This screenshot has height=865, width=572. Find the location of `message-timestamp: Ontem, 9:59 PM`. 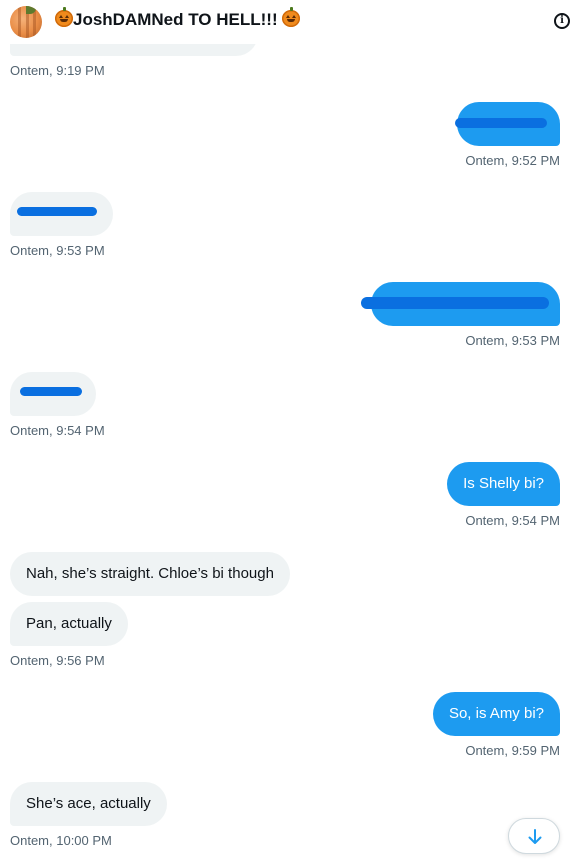

message-timestamp: Ontem, 9:59 PM is located at coordinates (512, 750).